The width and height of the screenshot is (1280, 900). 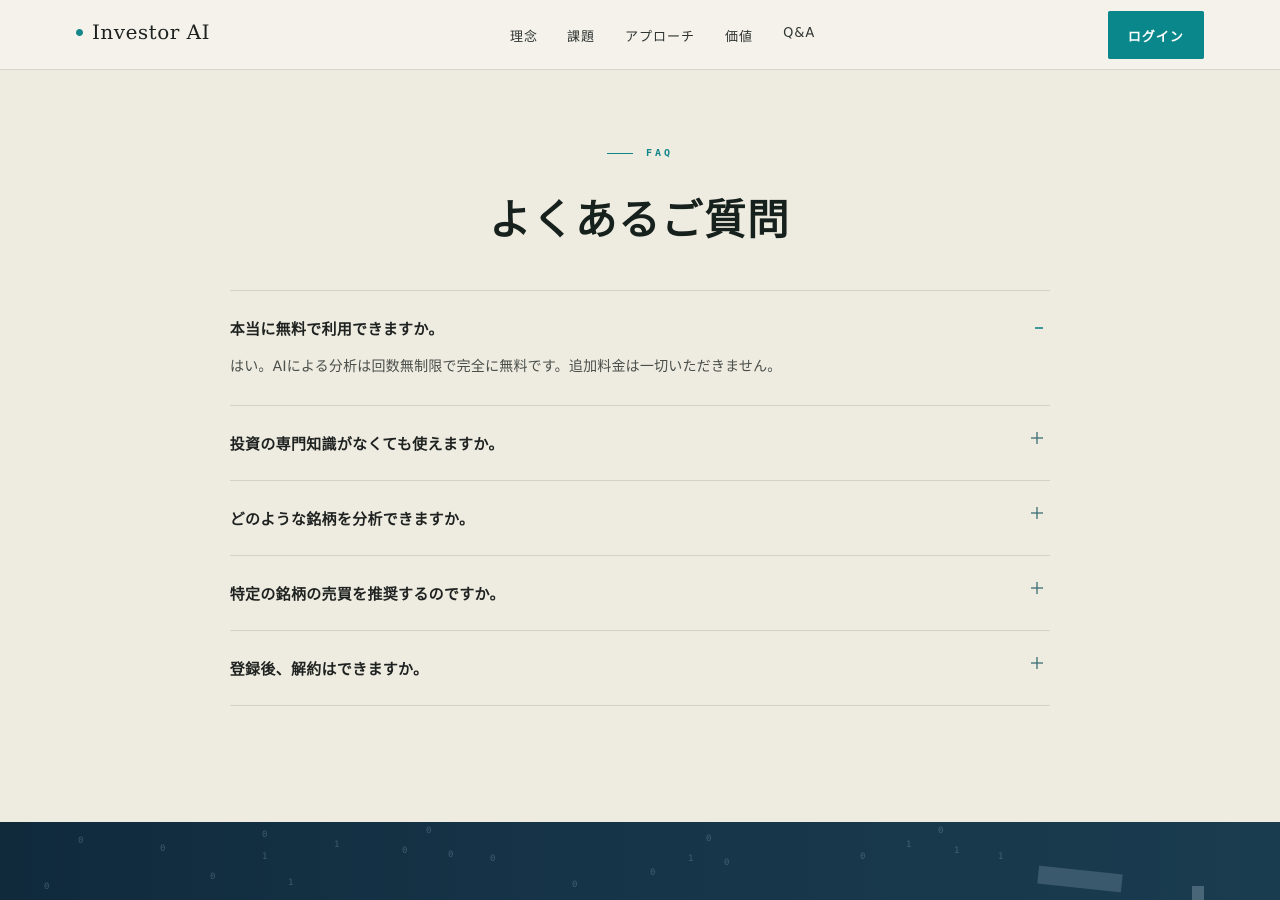 I want to click on faq-item: どのような銘柄を分析できますか。, so click(x=640, y=518).